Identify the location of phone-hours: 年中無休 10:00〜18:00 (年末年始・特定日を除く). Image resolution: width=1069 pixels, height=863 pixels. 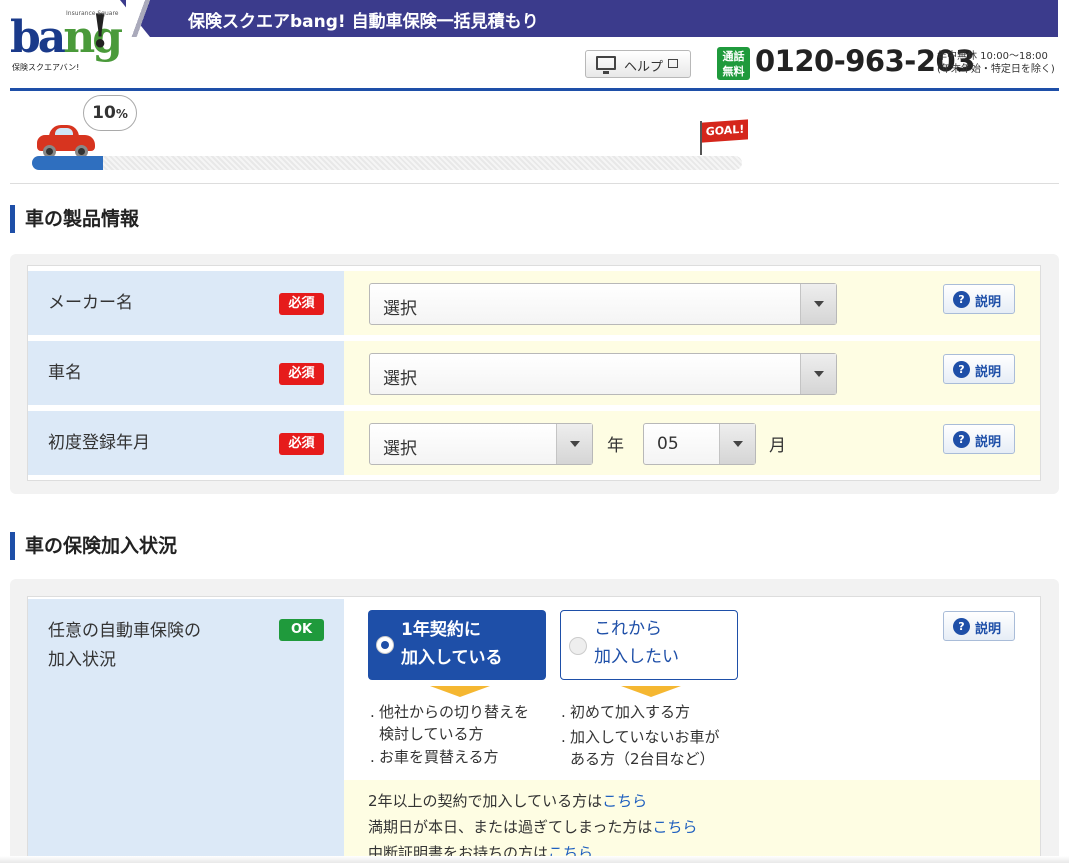
(996, 63).